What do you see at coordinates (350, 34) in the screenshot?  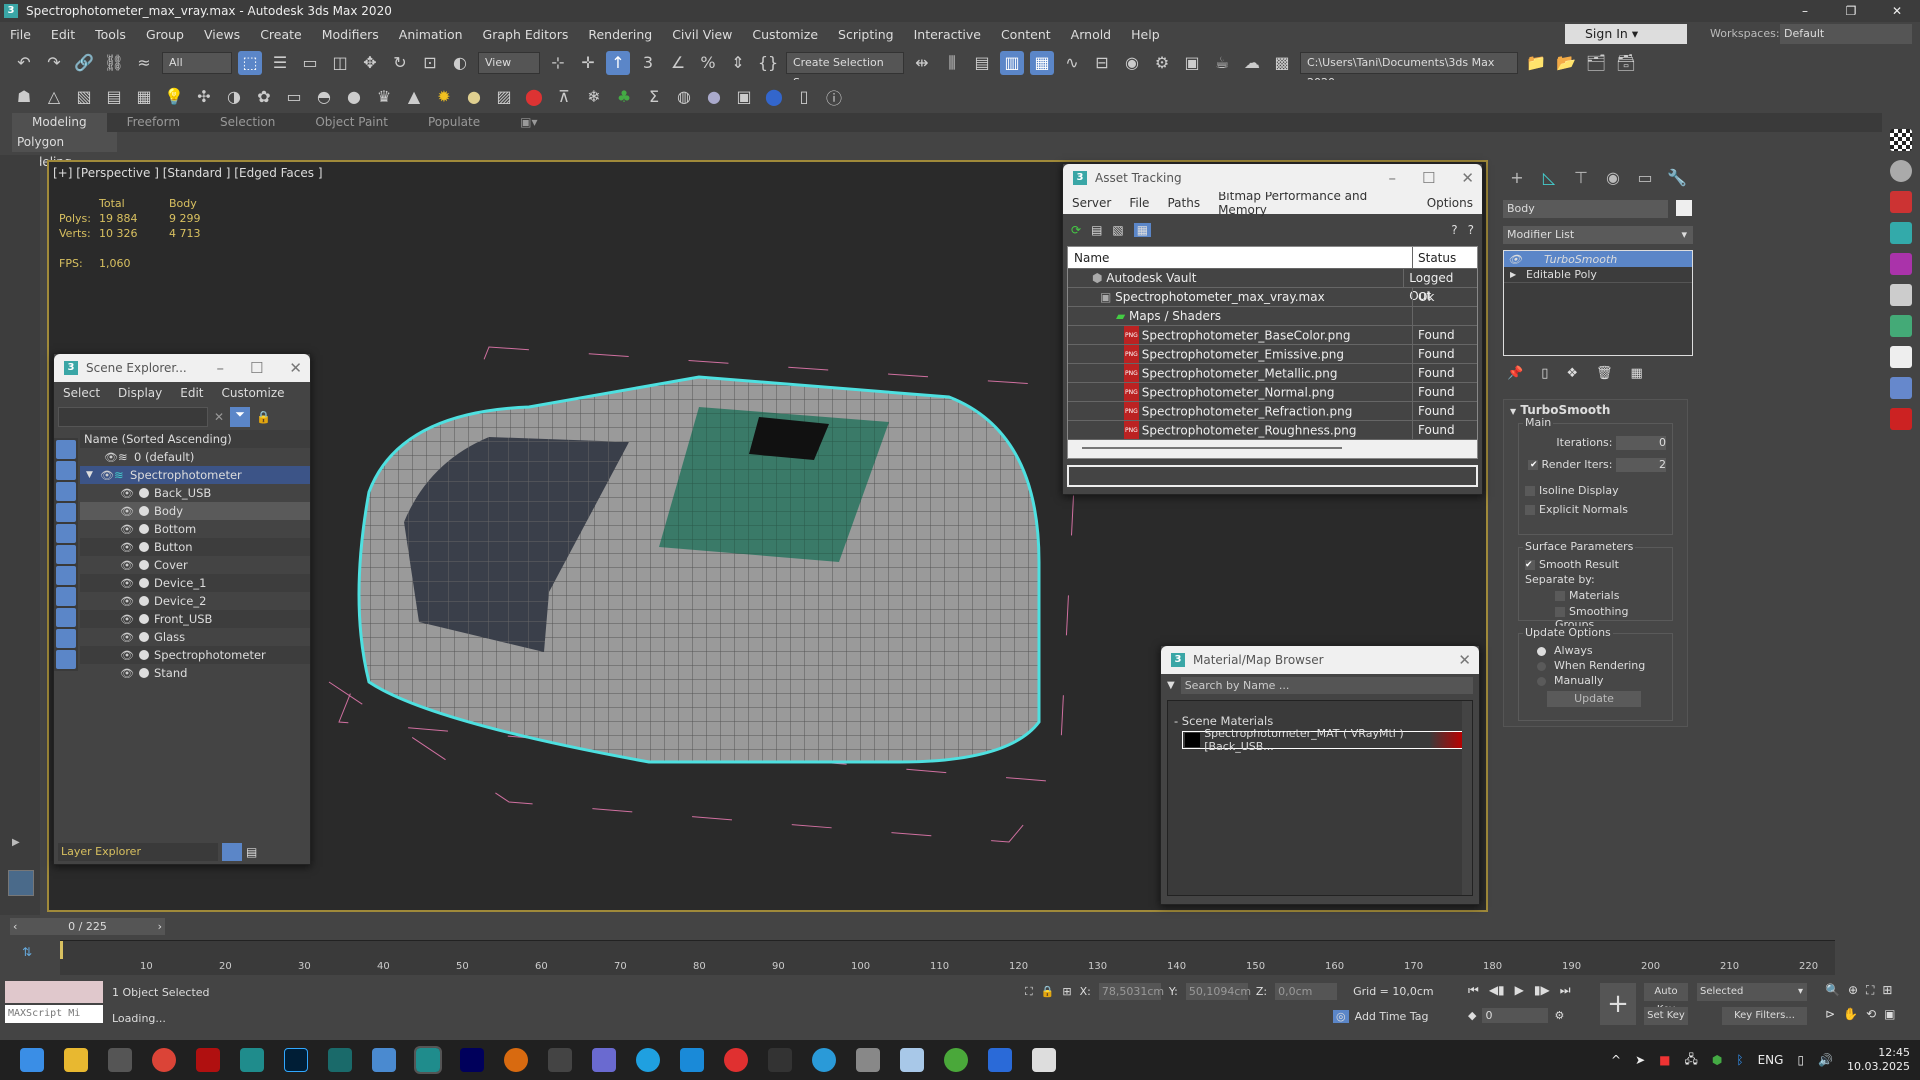 I see `menu-modifiers: Modifiers` at bounding box center [350, 34].